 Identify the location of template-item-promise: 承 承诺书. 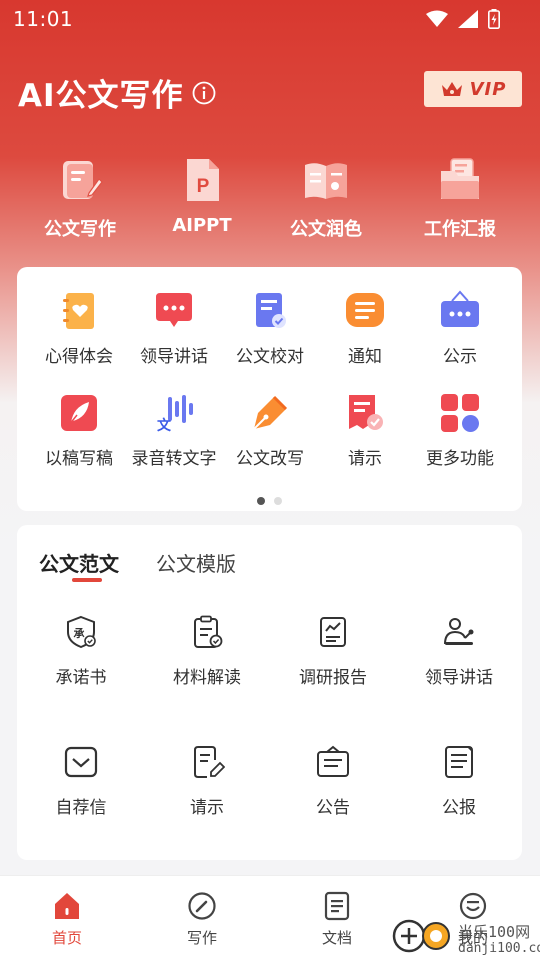
(81, 651).